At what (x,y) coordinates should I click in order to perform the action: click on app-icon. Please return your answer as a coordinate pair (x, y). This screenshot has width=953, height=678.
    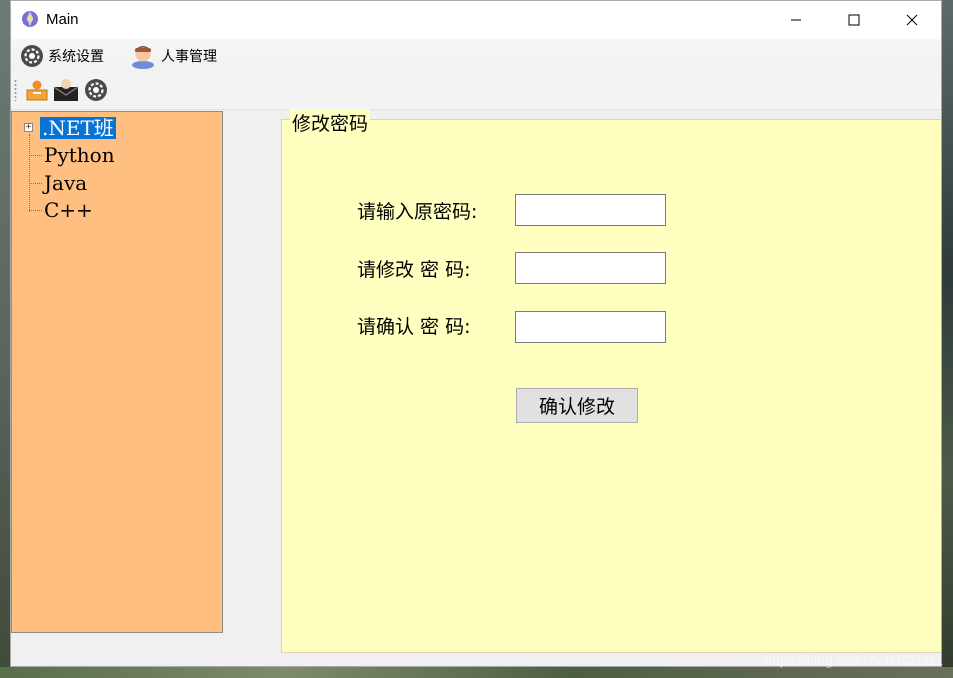
    Looking at the image, I should click on (30, 19).